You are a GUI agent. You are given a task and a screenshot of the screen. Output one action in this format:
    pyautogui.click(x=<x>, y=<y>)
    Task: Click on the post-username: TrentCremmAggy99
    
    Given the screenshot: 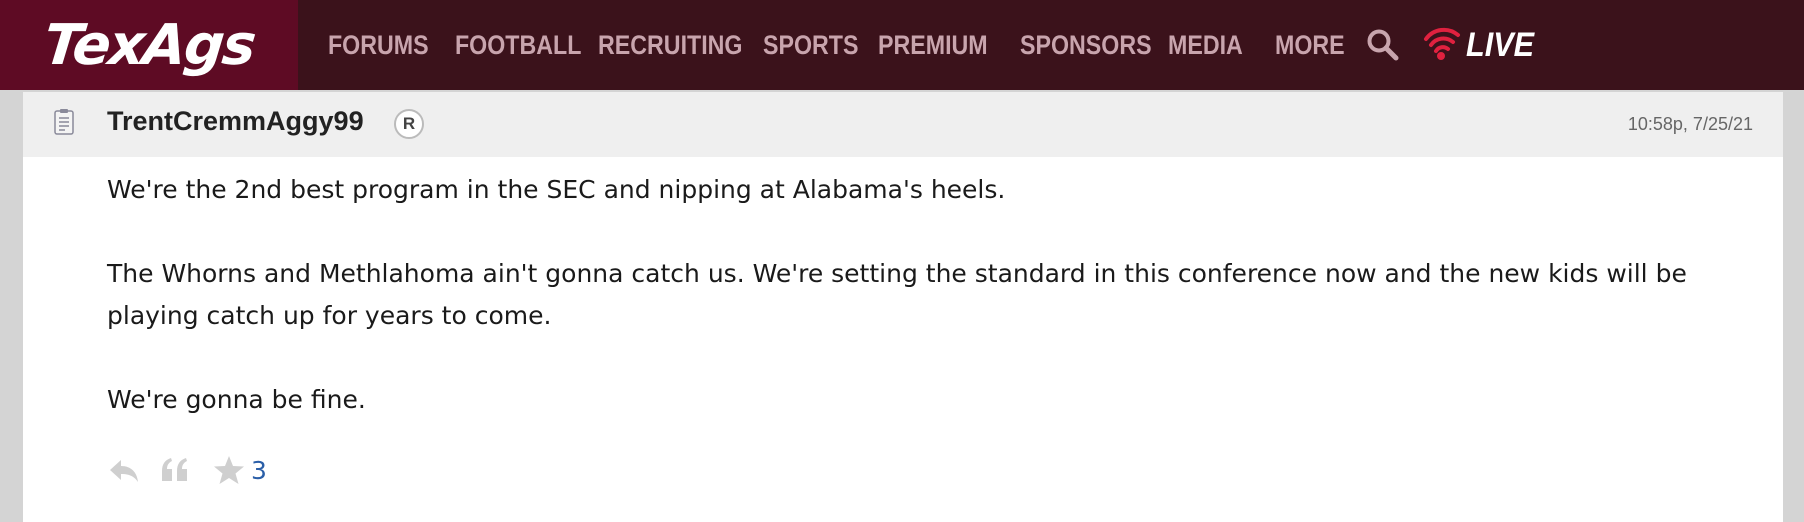 What is the action you would take?
    pyautogui.click(x=235, y=121)
    